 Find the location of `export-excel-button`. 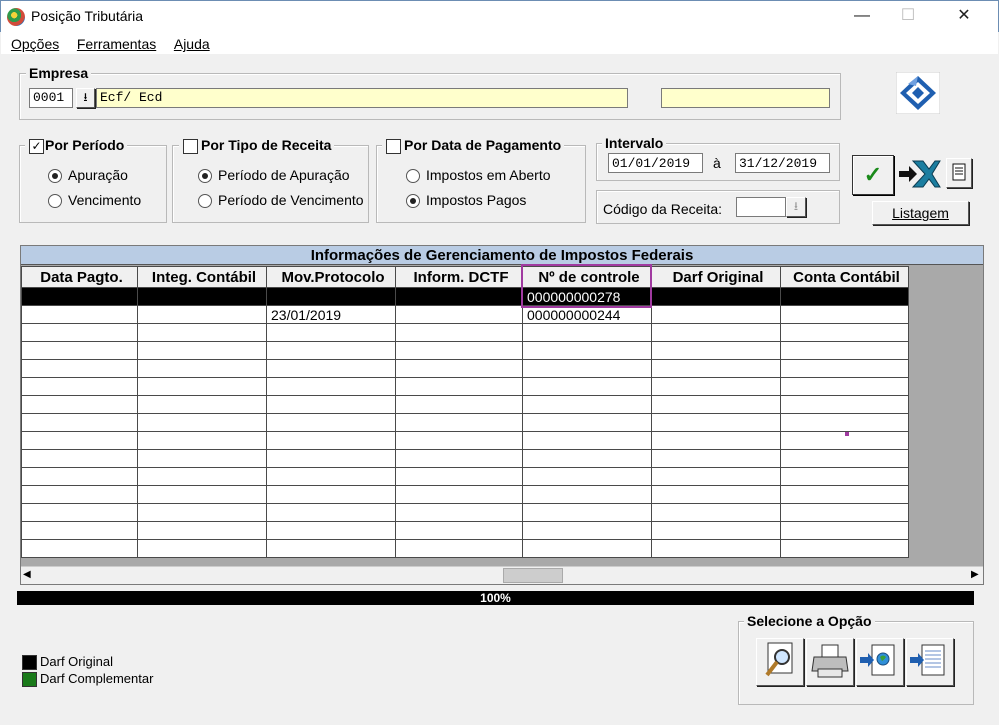

export-excel-button is located at coordinates (919, 174).